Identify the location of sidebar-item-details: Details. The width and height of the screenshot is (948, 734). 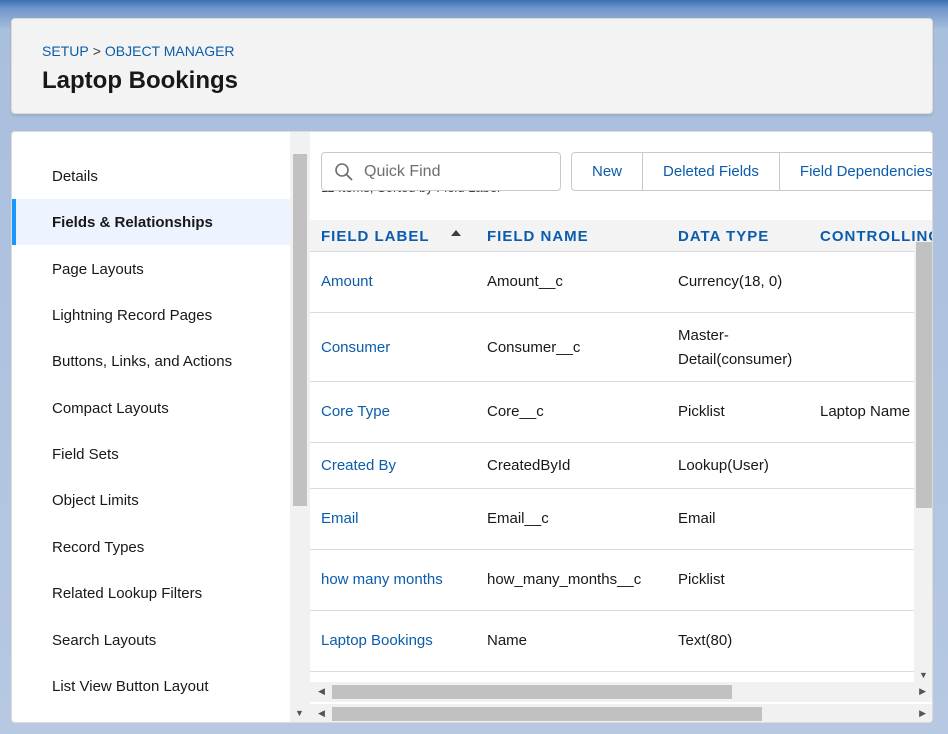
(151, 176).